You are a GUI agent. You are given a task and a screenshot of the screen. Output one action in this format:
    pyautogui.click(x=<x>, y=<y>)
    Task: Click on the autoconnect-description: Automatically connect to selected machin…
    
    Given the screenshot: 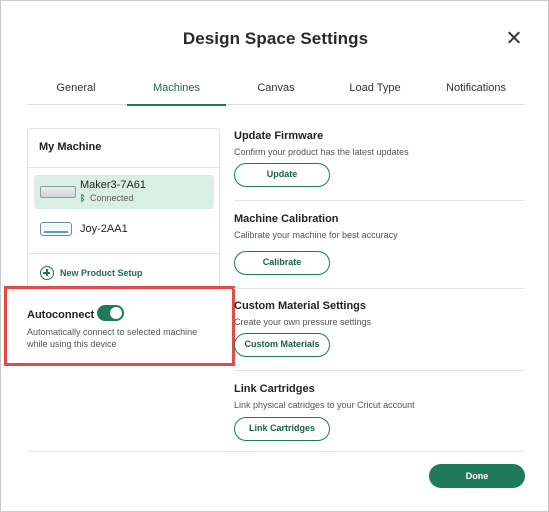 What is the action you would take?
    pyautogui.click(x=112, y=338)
    